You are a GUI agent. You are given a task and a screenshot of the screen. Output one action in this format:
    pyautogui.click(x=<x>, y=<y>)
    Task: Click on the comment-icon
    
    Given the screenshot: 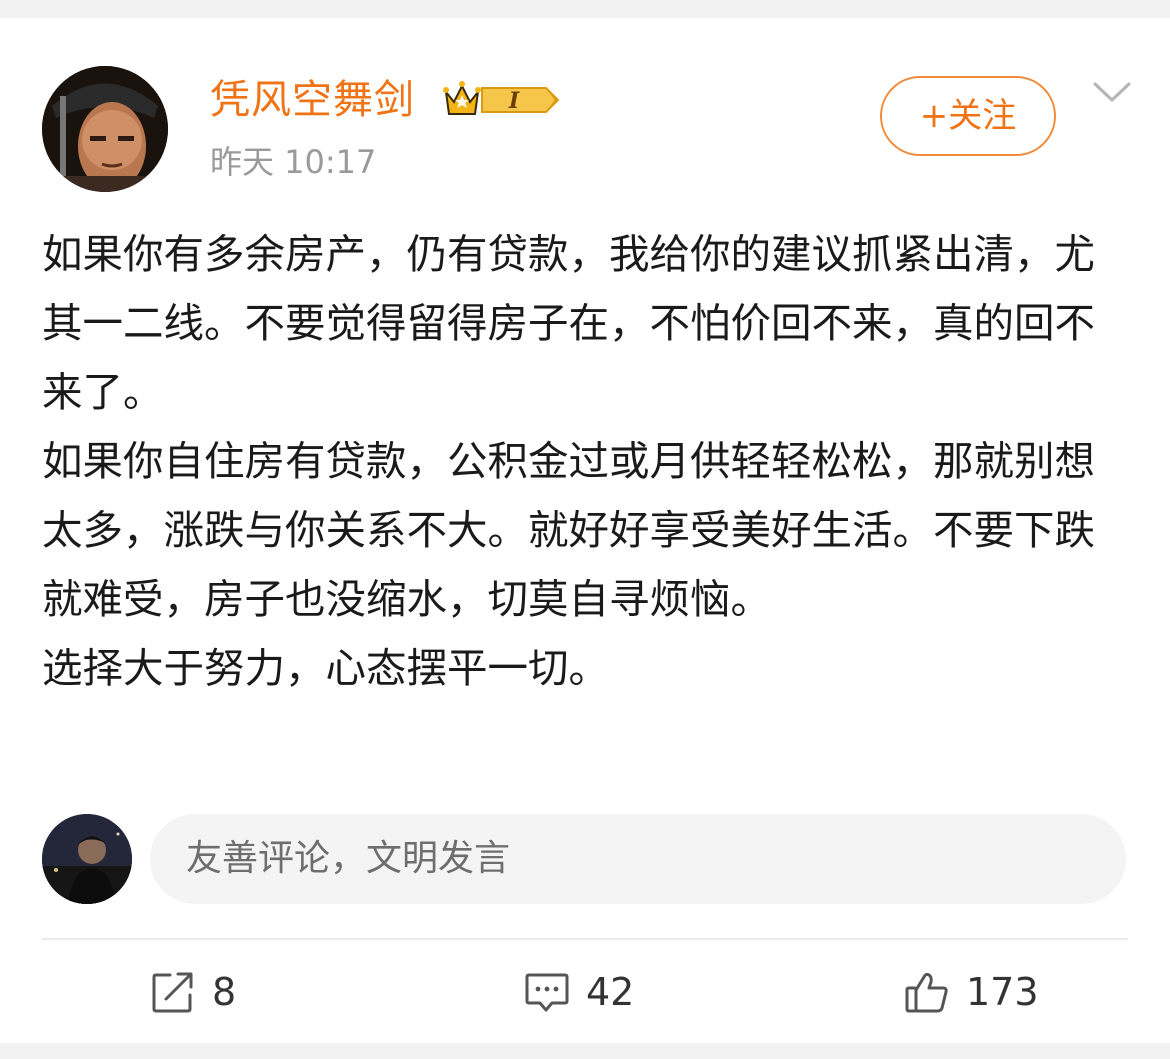 What is the action you would take?
    pyautogui.click(x=547, y=992)
    